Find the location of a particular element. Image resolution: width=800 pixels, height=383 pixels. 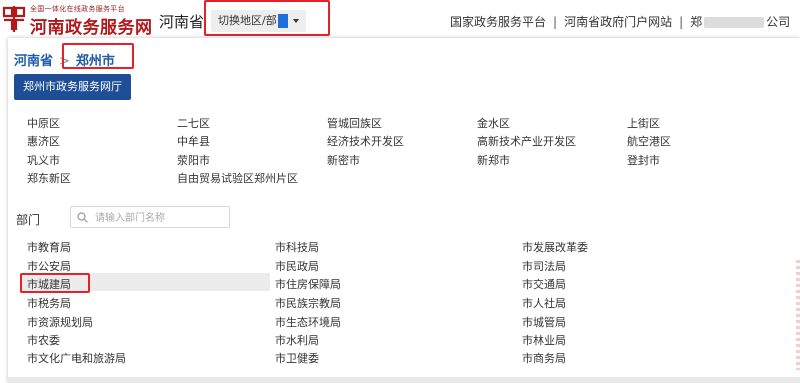

area-item: 上街区 is located at coordinates (643, 123).